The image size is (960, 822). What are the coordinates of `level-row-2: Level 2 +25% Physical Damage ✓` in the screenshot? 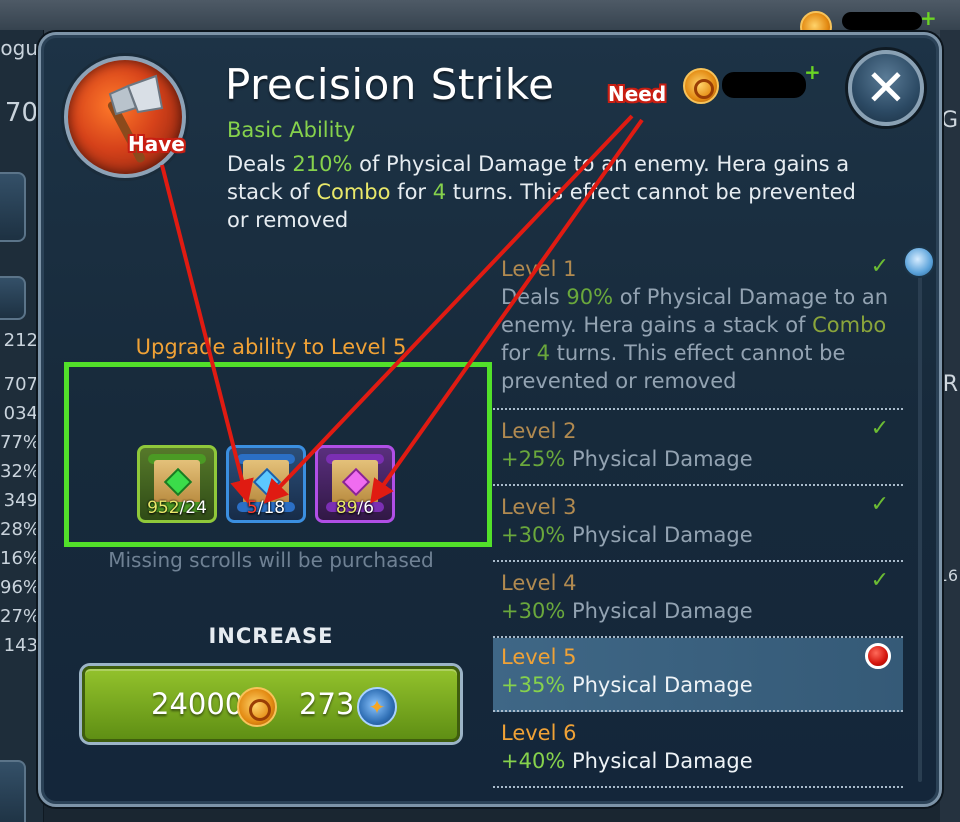 It's located at (698, 449).